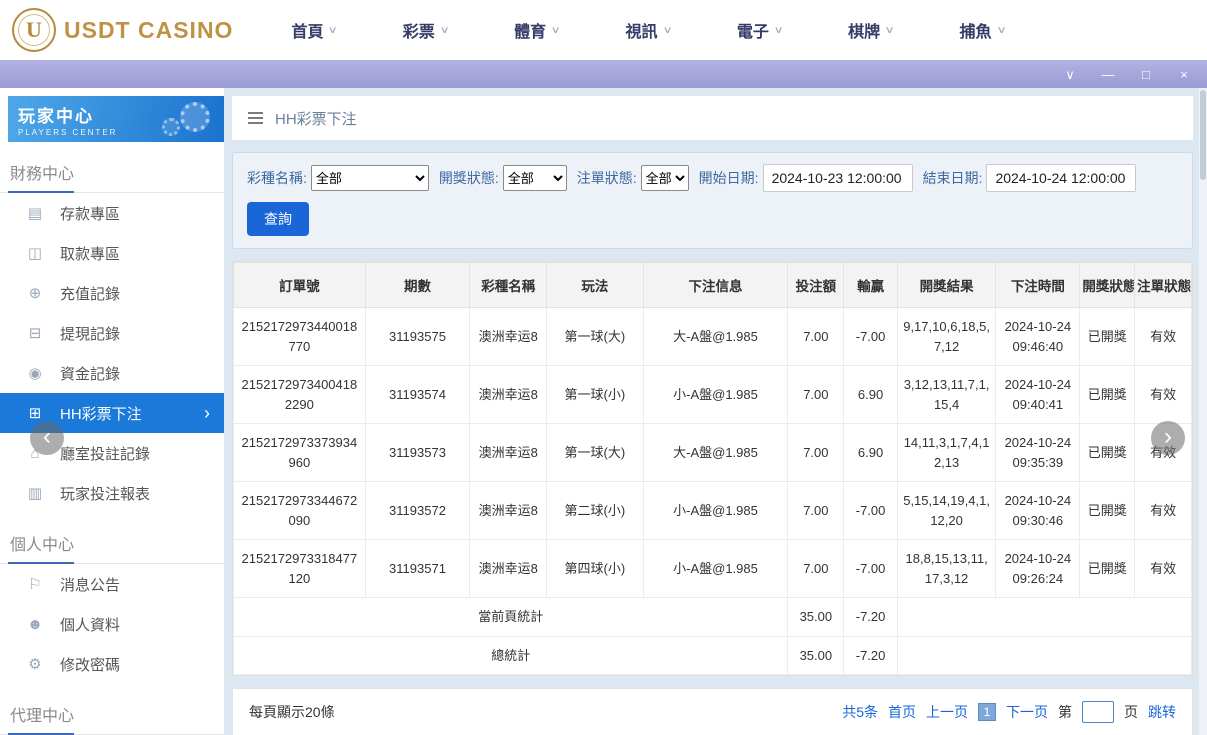  What do you see at coordinates (946, 394) in the screenshot?
I see `cell-result: 3,12,13,11,7,1,15,4` at bounding box center [946, 394].